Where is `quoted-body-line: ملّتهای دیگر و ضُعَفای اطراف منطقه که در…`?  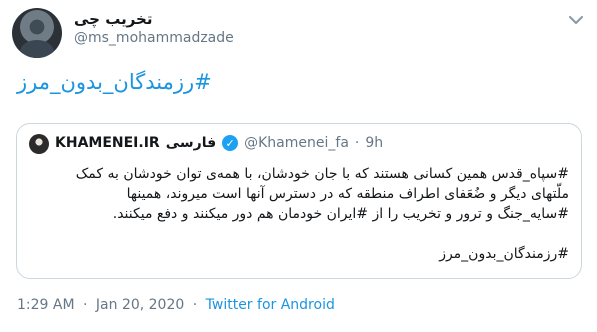 quoted-body-line: ملّتهای دیگر و ضُعَفای اطراف منطقه که در… is located at coordinates (347, 194).